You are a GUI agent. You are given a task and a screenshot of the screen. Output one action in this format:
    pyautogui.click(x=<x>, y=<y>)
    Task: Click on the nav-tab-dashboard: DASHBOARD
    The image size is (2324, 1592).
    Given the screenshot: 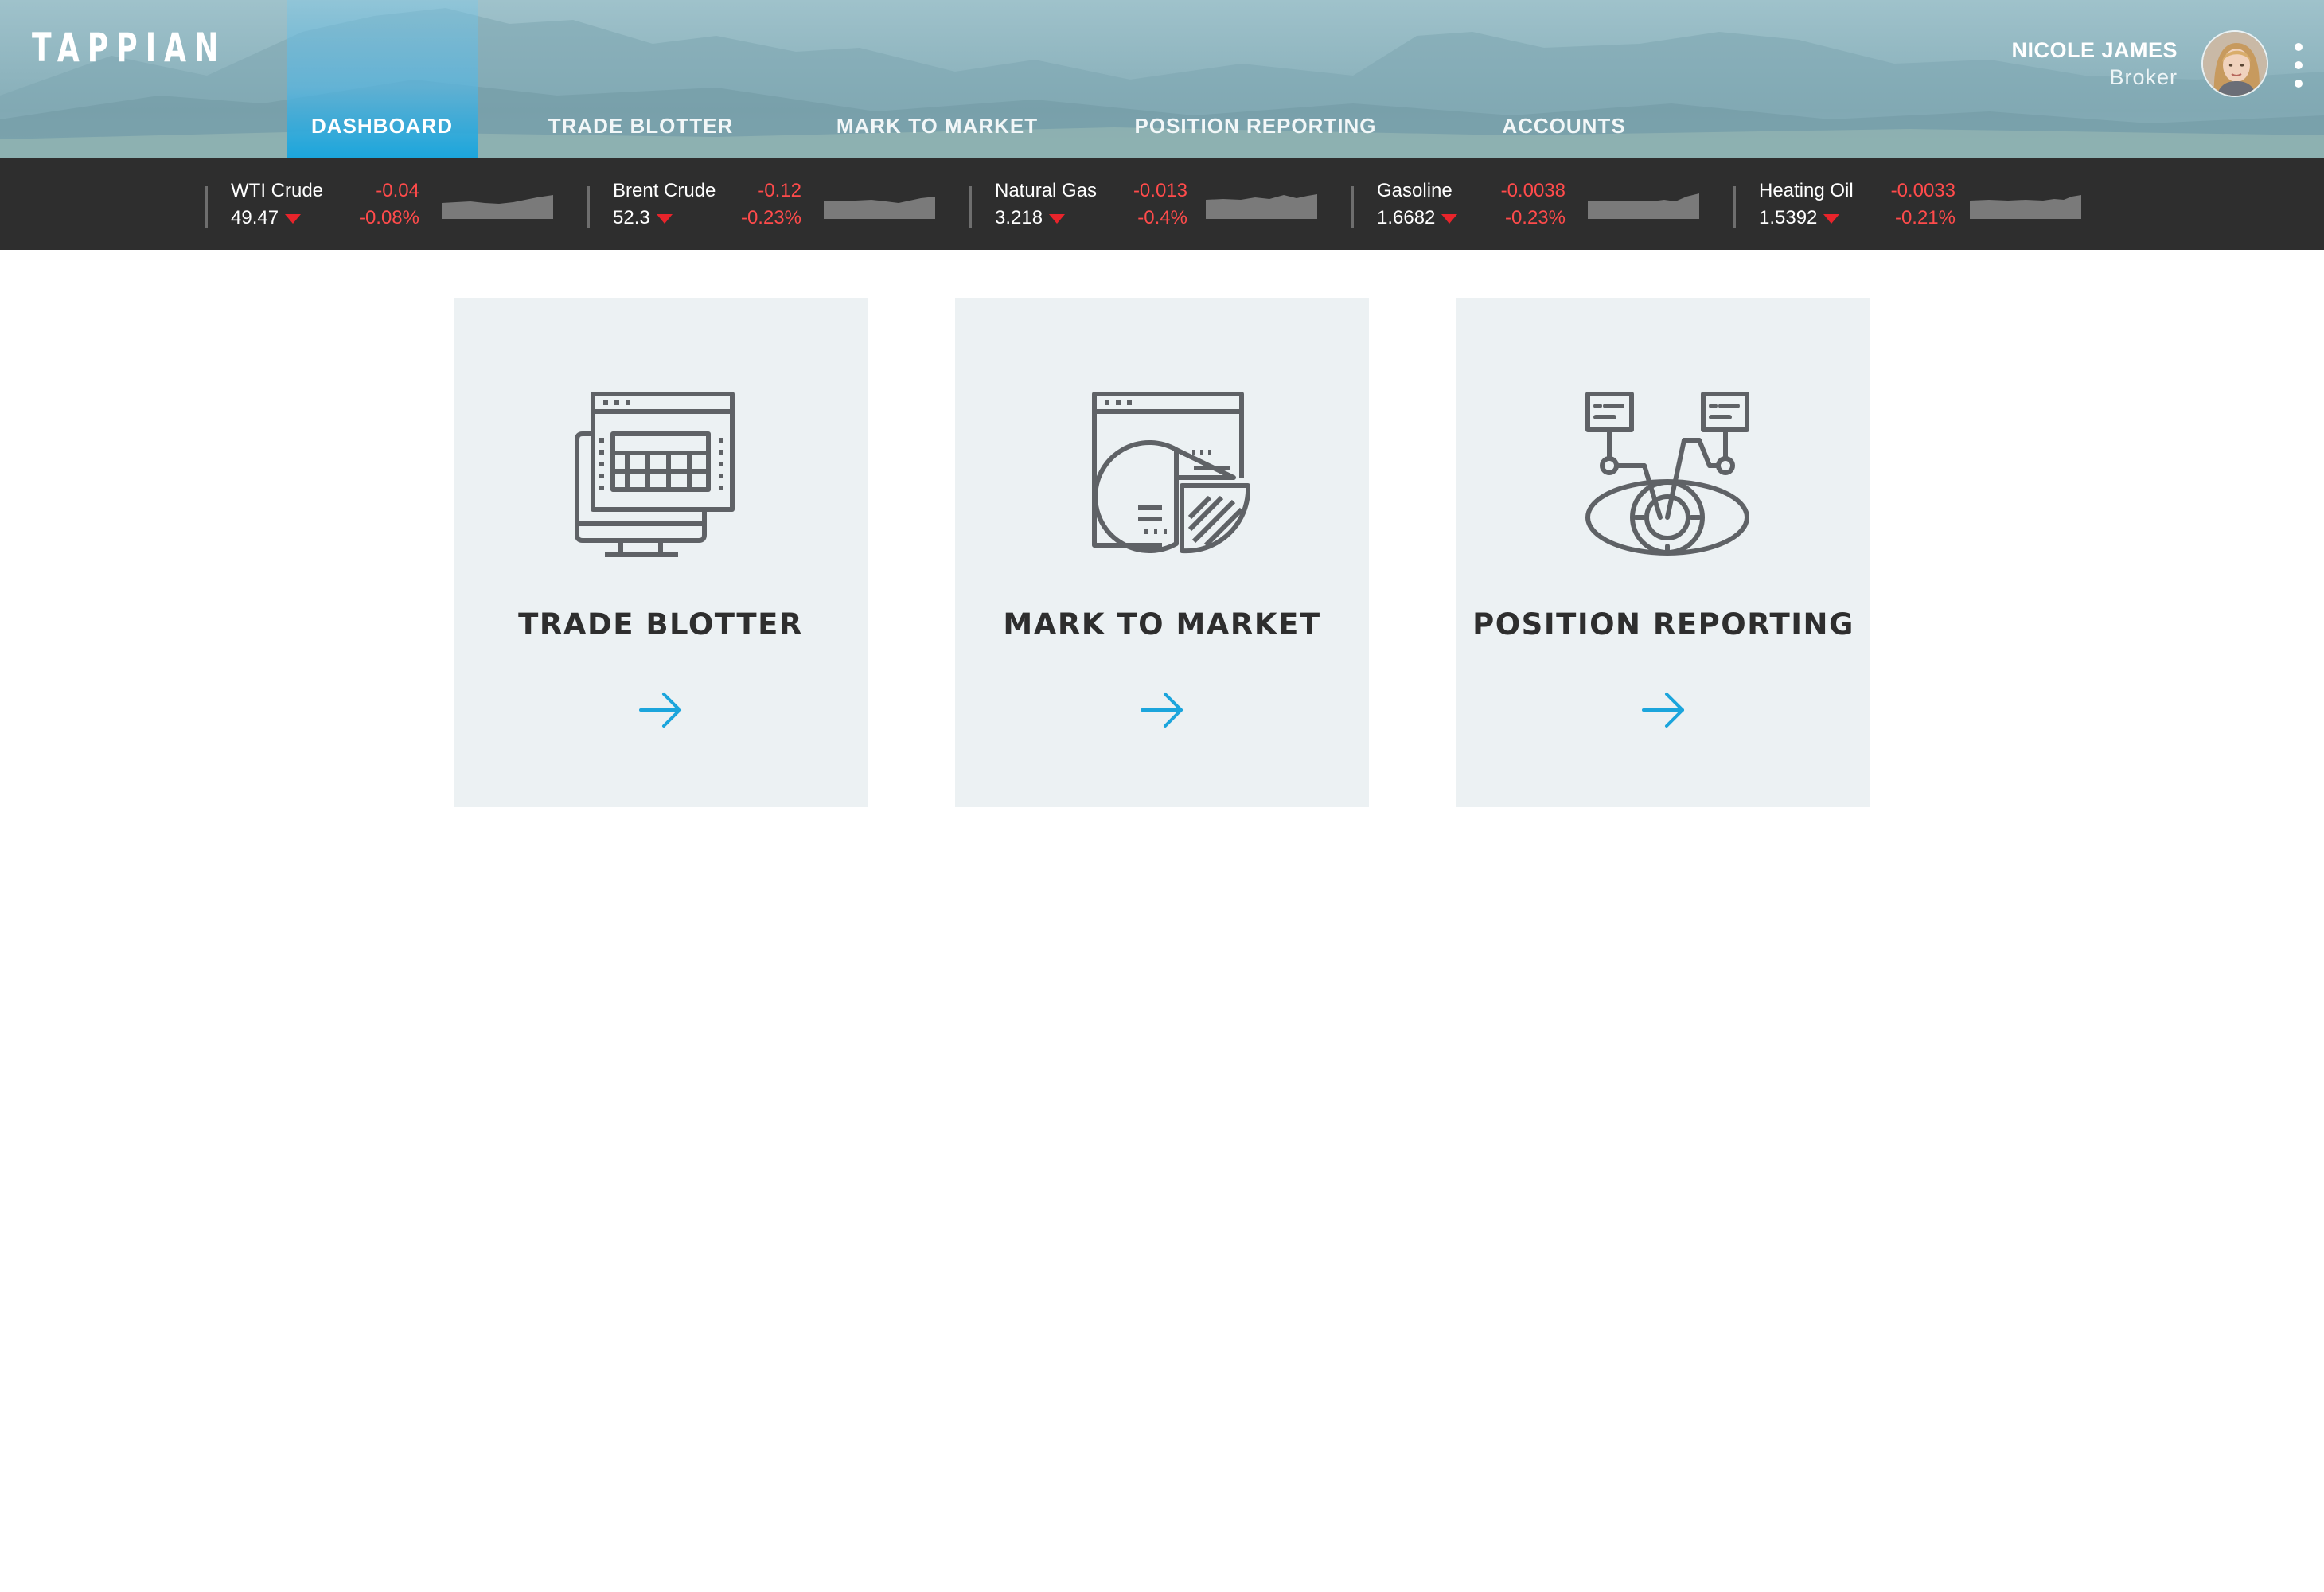 What is the action you would take?
    pyautogui.click(x=382, y=79)
    